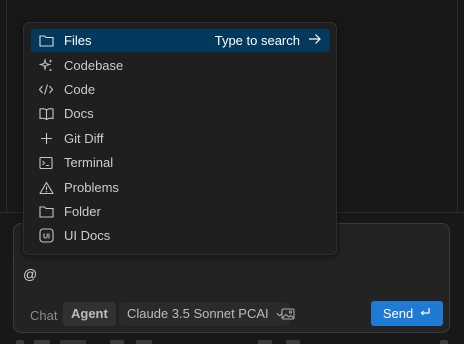 Image resolution: width=464 pixels, height=344 pixels. What do you see at coordinates (79, 113) in the screenshot?
I see `menu-item-label: Docs` at bounding box center [79, 113].